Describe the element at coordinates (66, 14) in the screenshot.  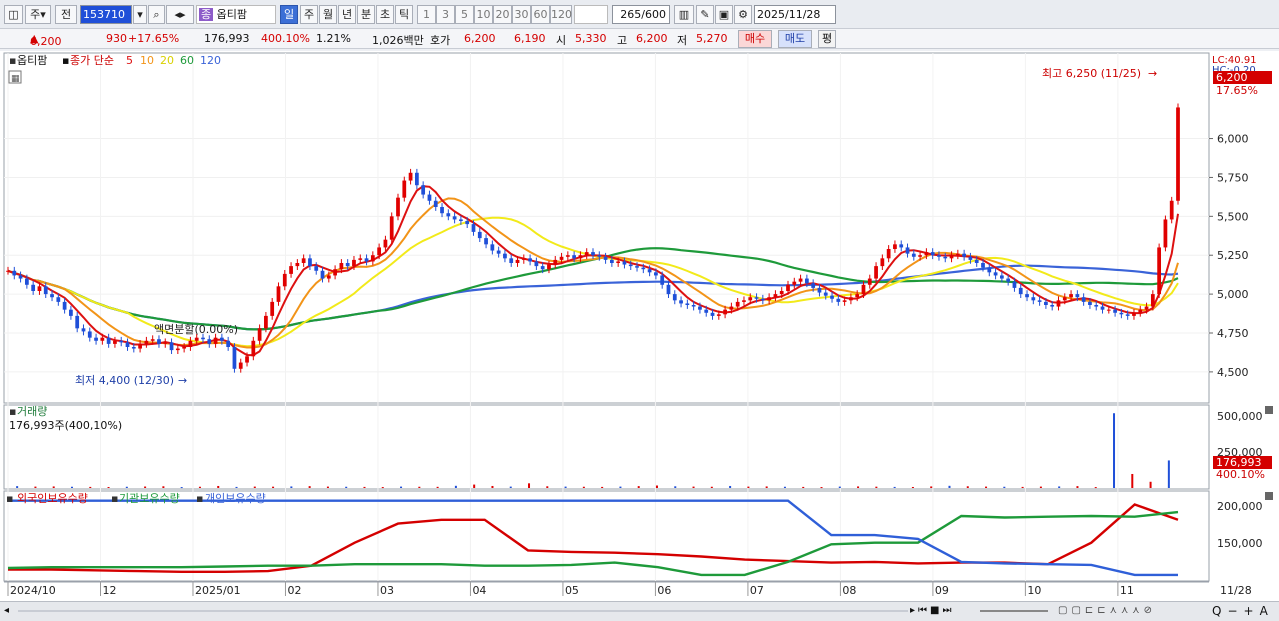
I see `prev-button: 전` at that location.